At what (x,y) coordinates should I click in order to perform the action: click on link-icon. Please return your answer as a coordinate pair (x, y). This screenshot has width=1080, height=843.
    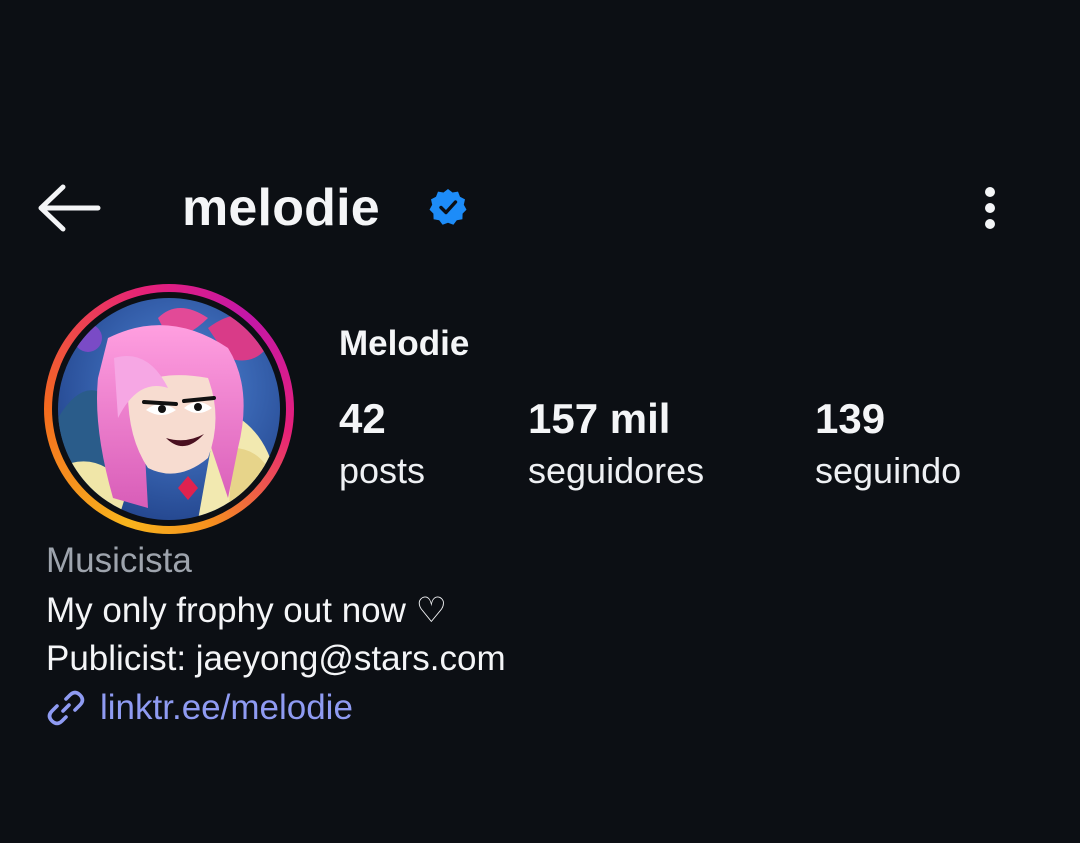
    Looking at the image, I should click on (66, 708).